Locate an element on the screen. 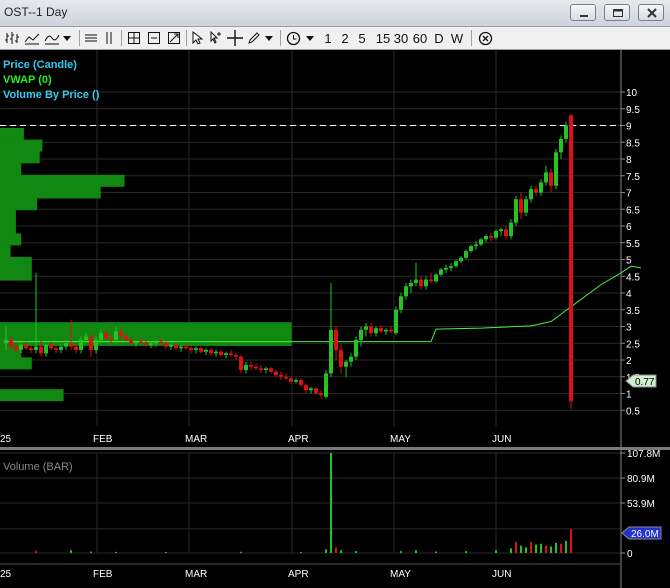 This screenshot has width=670, height=588. draw-style-button is located at coordinates (52, 38).